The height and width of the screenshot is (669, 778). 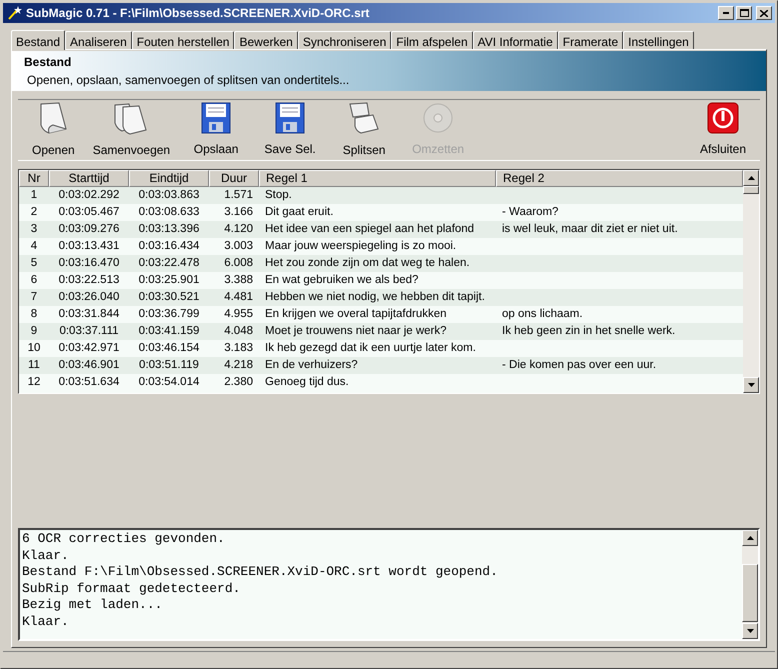 I want to click on table-cell: 0:03:05.467, so click(x=89, y=212).